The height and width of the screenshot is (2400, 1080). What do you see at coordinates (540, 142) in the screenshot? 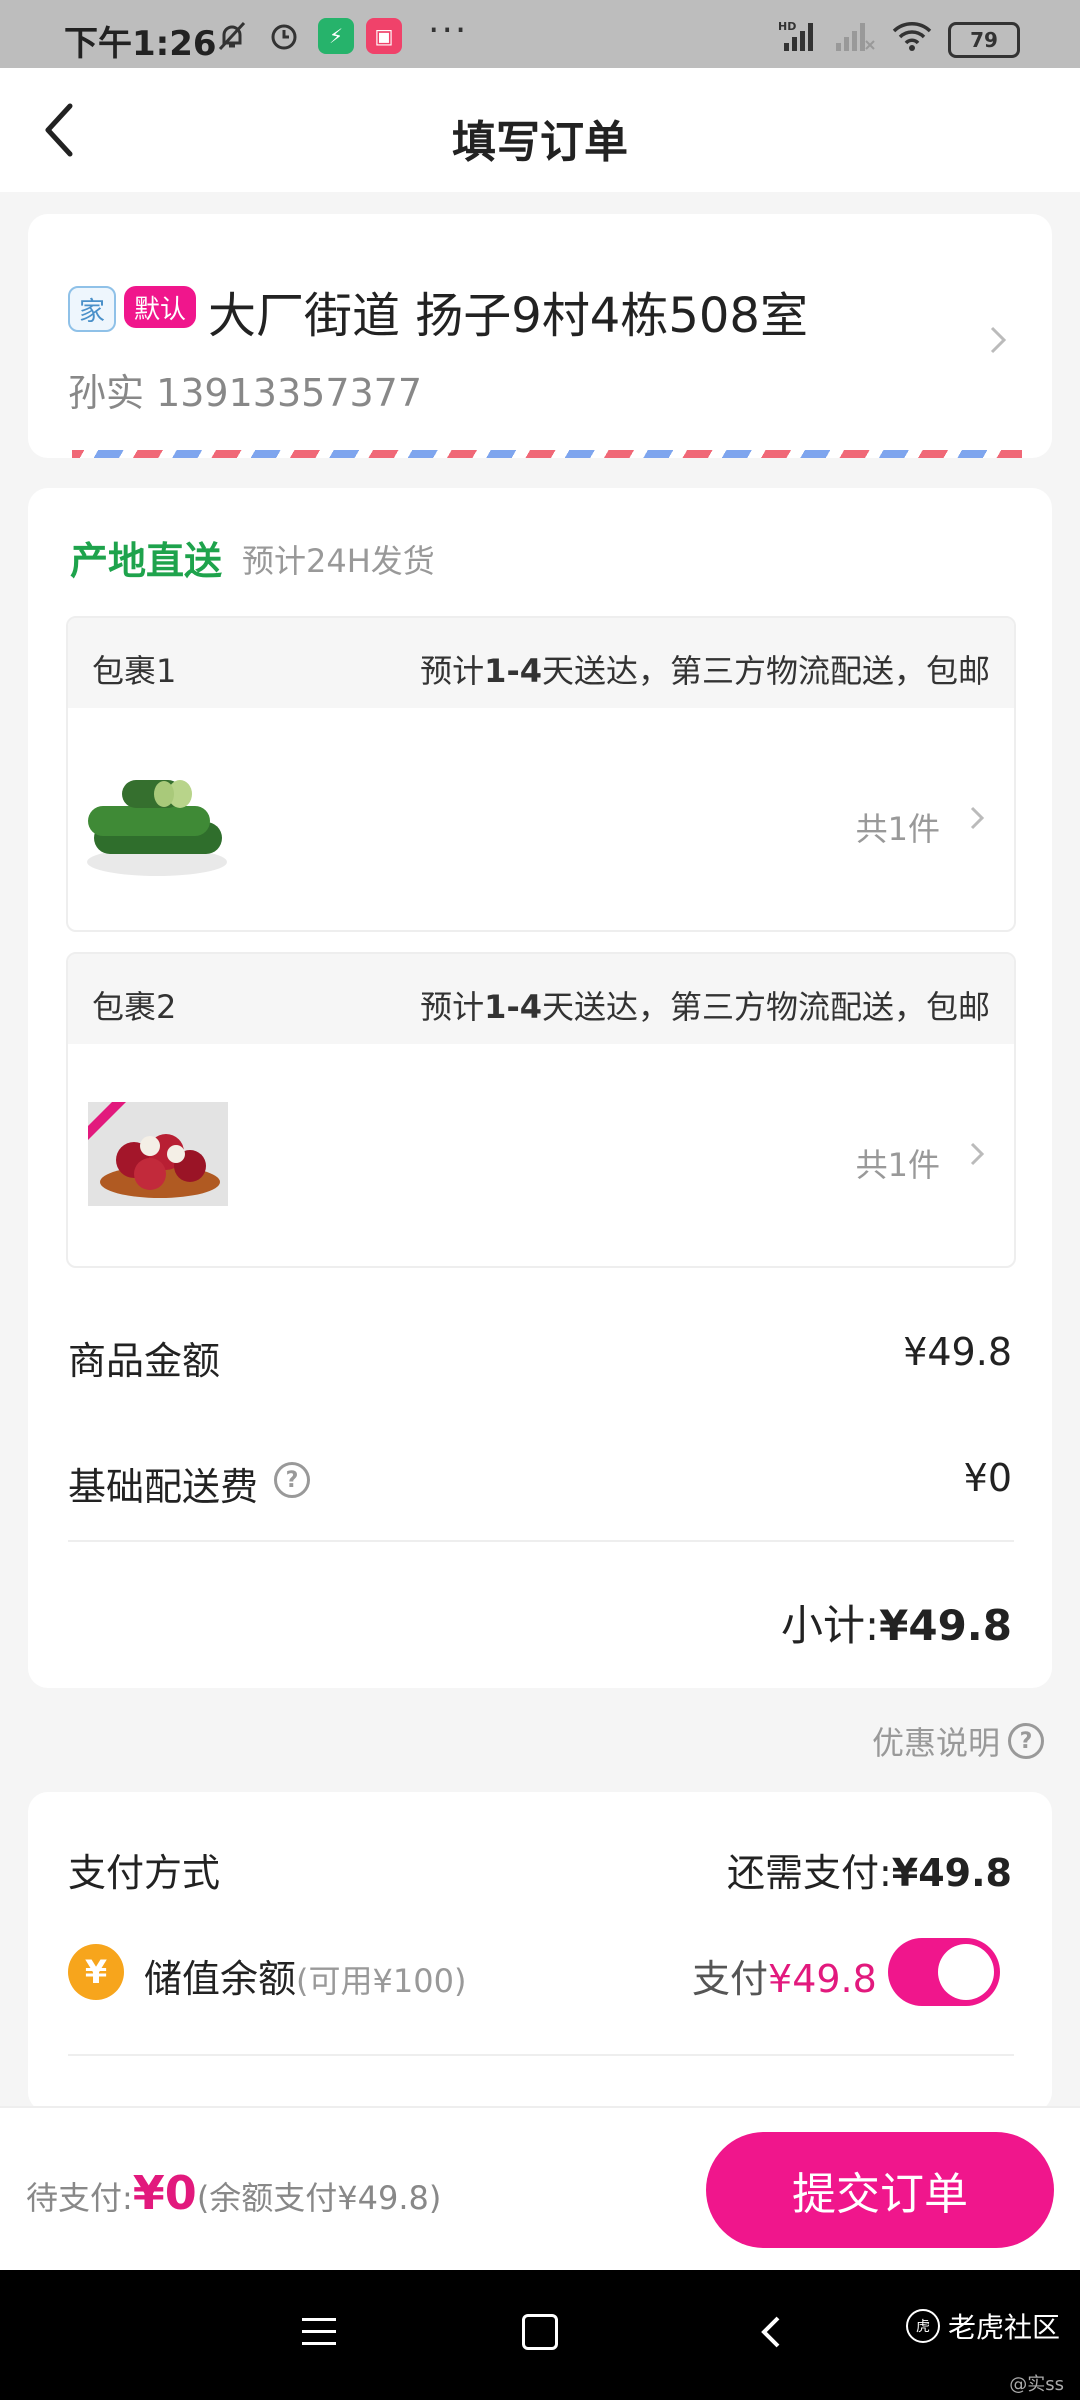
I see `page-title: 填写订单` at bounding box center [540, 142].